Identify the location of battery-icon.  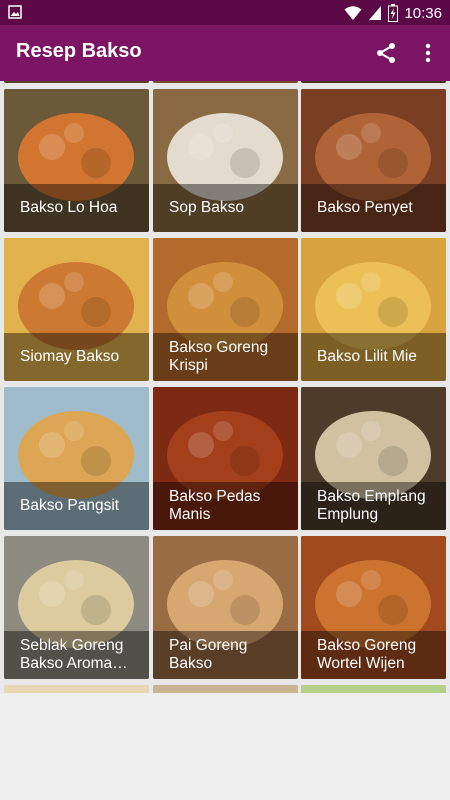
(393, 13).